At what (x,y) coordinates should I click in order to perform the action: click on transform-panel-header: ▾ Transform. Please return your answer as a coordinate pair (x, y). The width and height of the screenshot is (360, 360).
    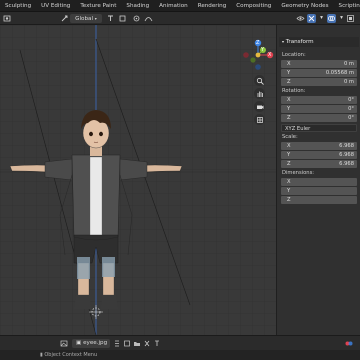
    Looking at the image, I should click on (319, 42).